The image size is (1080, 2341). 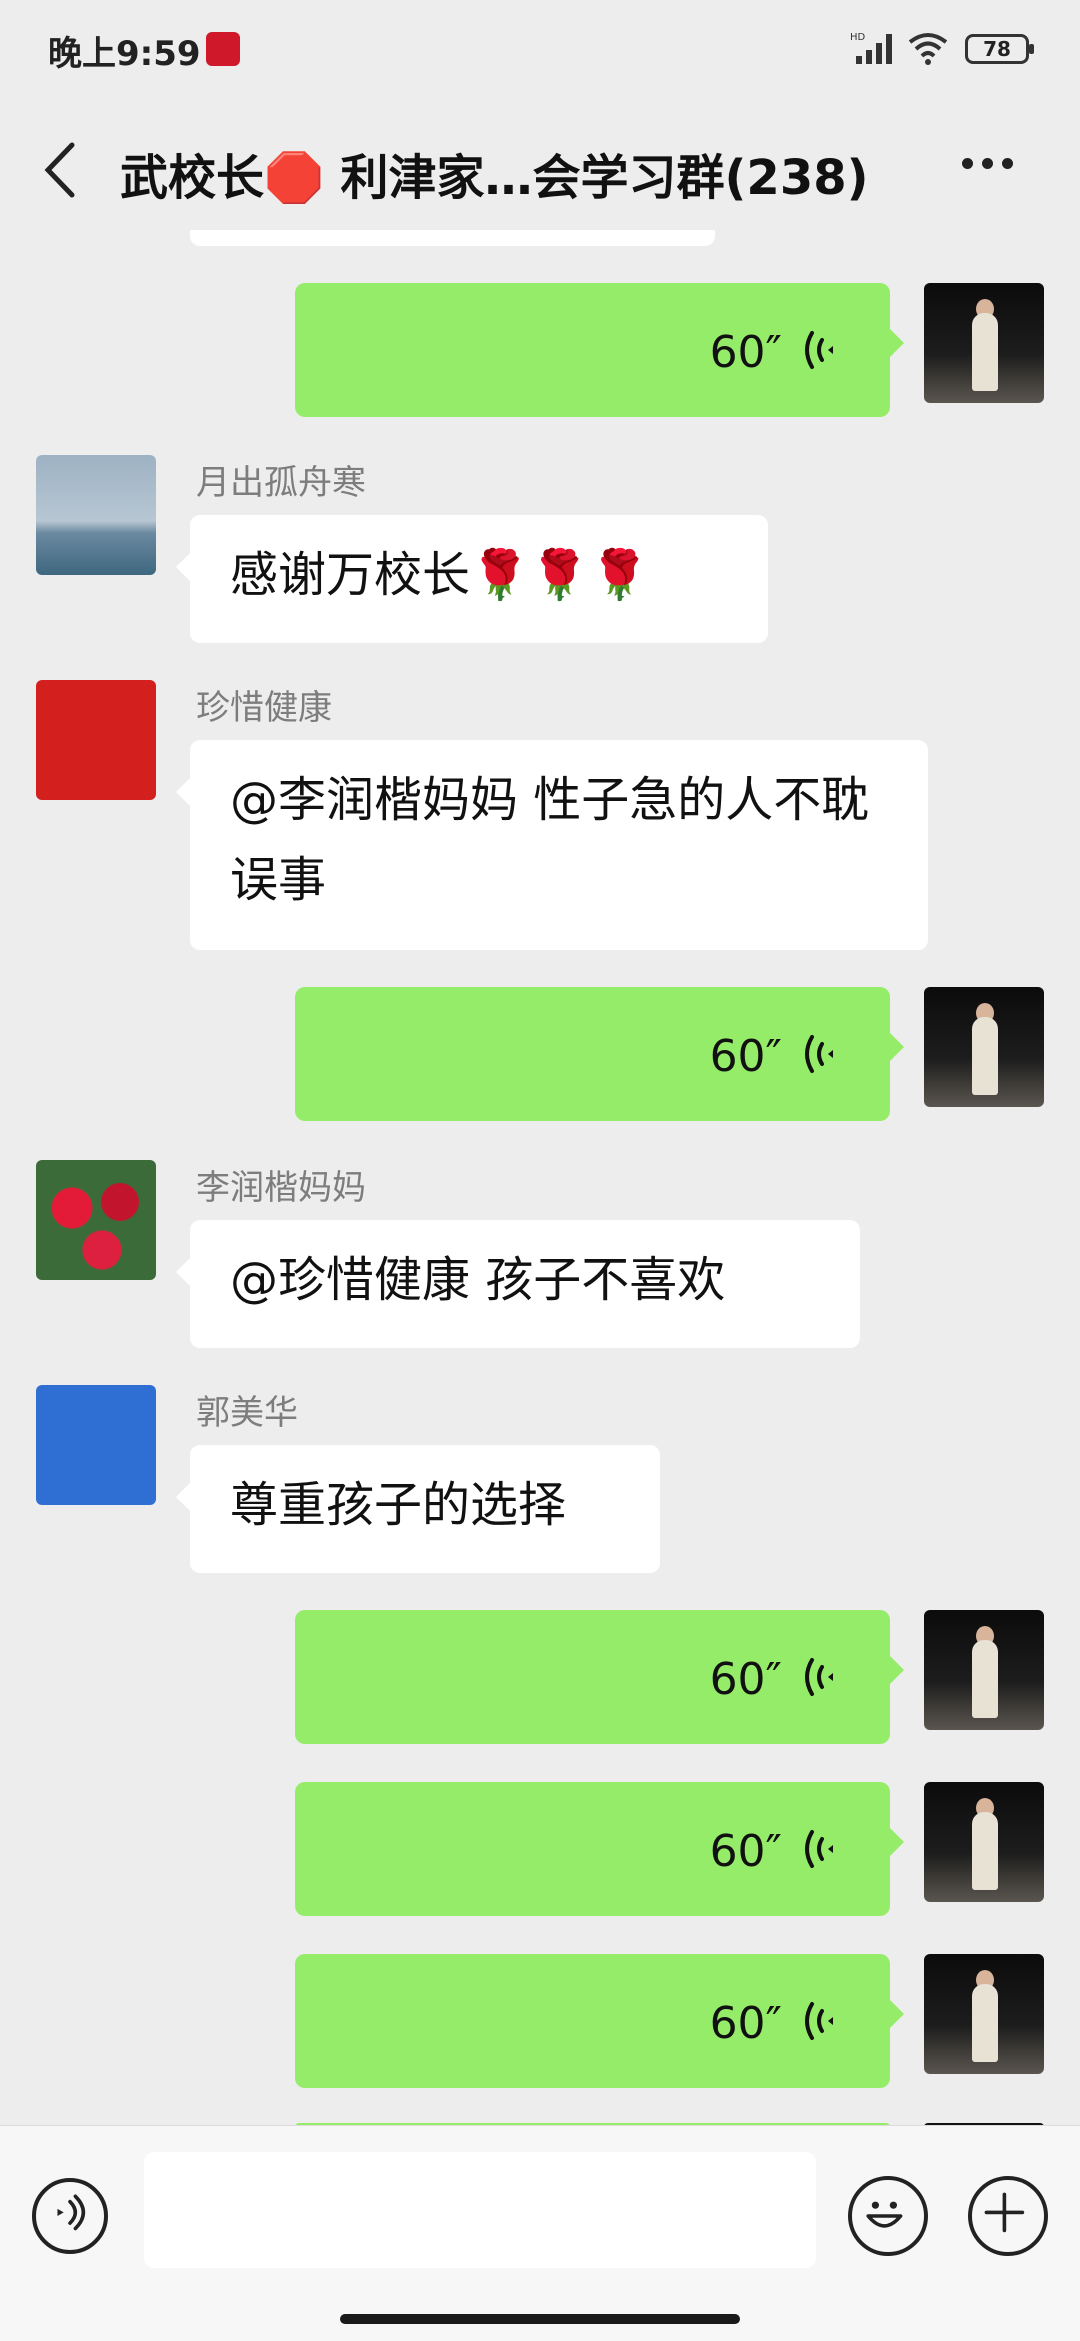 I want to click on network-type-label: HD, so click(x=858, y=37).